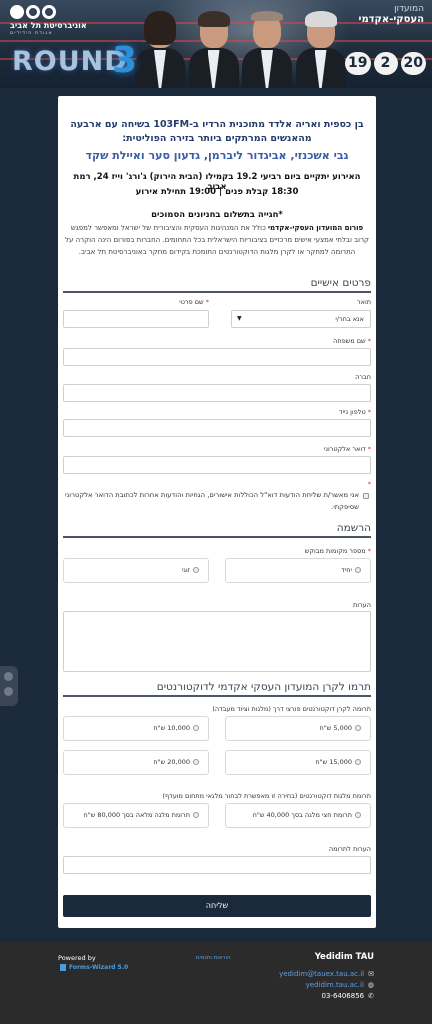 This screenshot has height=1024, width=432. Describe the element at coordinates (349, 849) in the screenshot. I see `donation-notes-label: הערות לתרומה` at that location.